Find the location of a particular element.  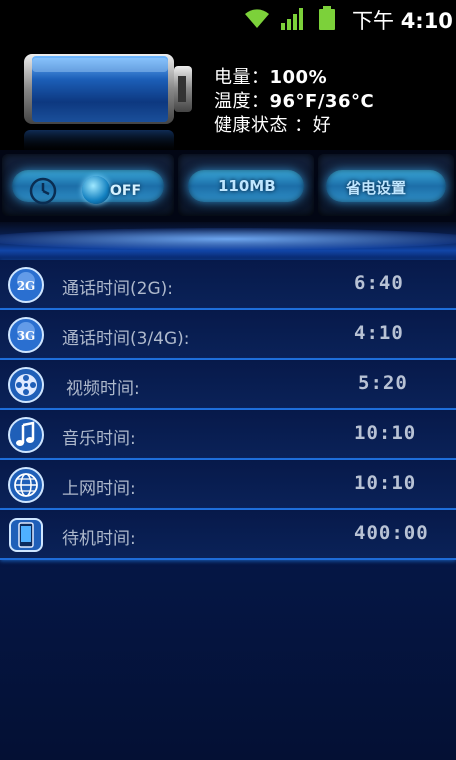

health-label: 健康状态 ： is located at coordinates (263, 125).